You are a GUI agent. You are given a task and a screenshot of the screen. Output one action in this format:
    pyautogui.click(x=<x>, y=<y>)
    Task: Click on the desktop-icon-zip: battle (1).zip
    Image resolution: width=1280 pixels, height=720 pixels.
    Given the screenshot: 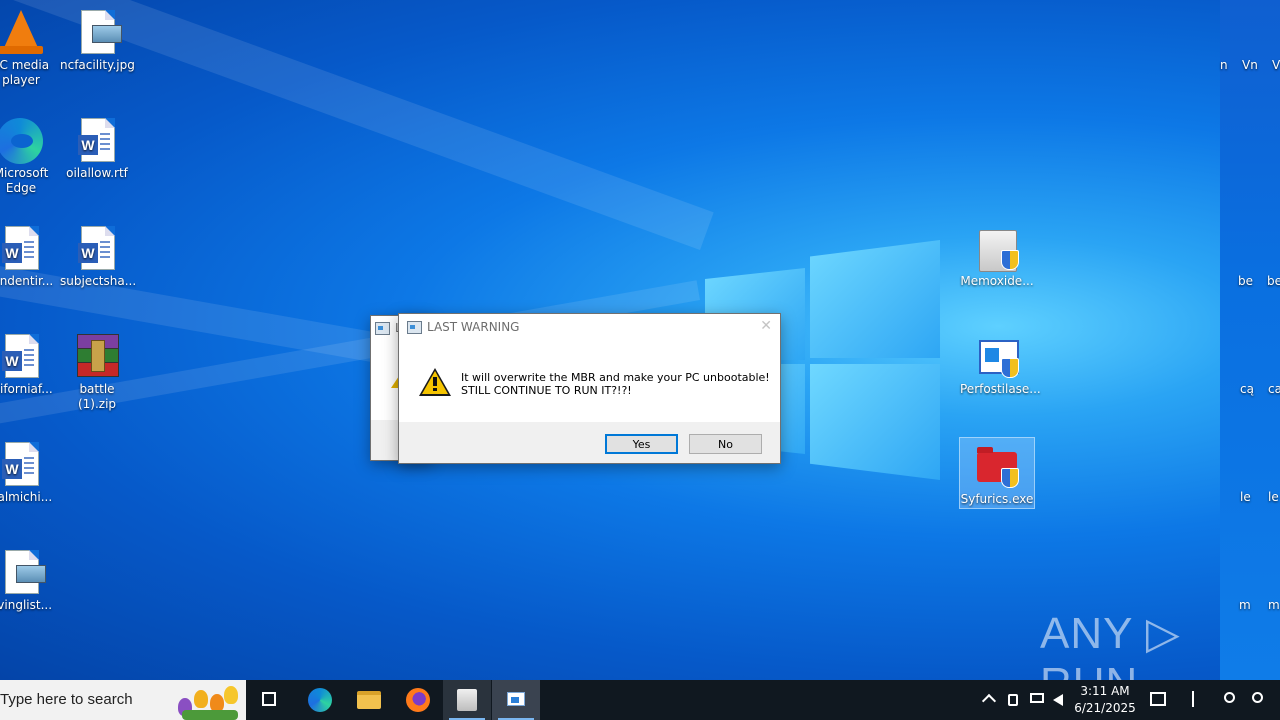 What is the action you would take?
    pyautogui.click(x=97, y=372)
    